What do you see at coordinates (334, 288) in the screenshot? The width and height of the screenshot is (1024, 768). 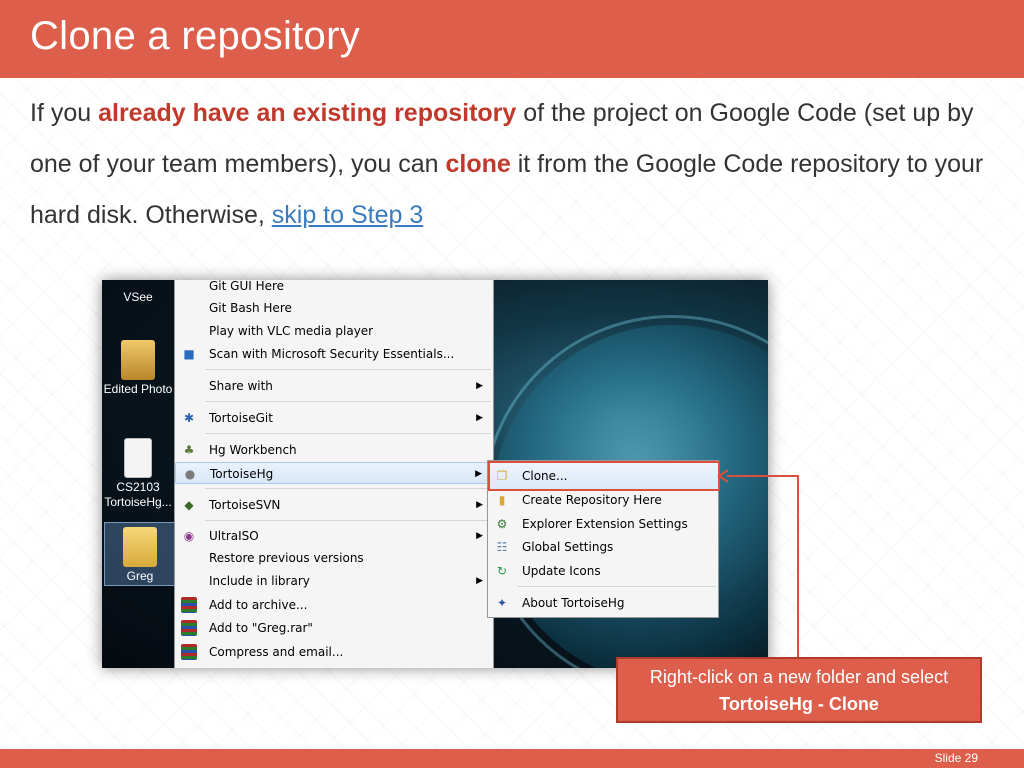 I see `menu-item-git-gui: Git GUI Here` at bounding box center [334, 288].